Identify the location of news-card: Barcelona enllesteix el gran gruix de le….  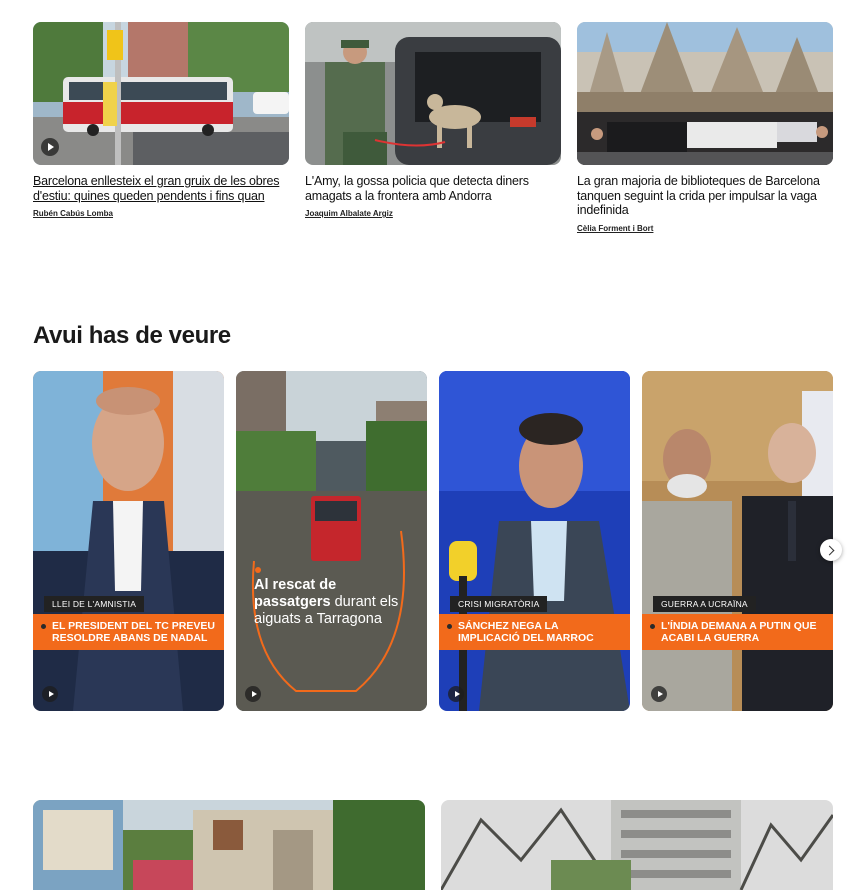
(161, 129).